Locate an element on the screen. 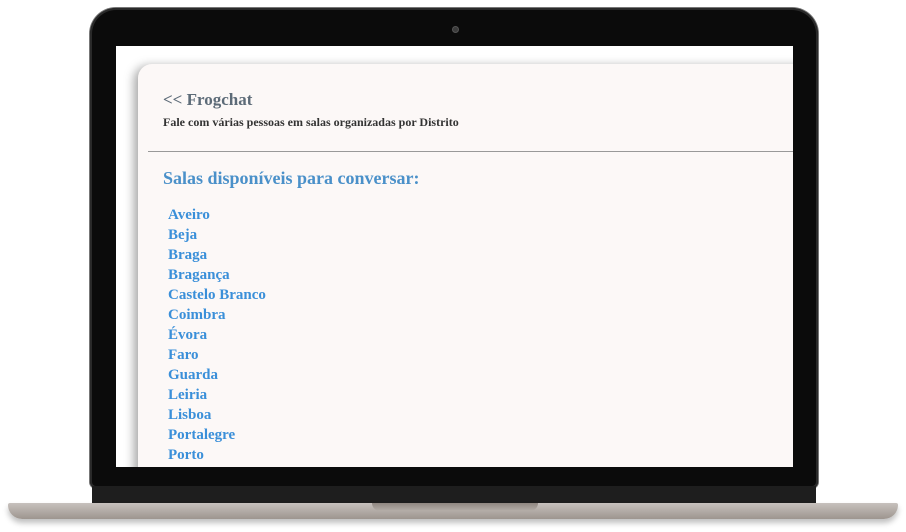 The height and width of the screenshot is (532, 906). room-link-aveiro: Aveiro is located at coordinates (189, 215).